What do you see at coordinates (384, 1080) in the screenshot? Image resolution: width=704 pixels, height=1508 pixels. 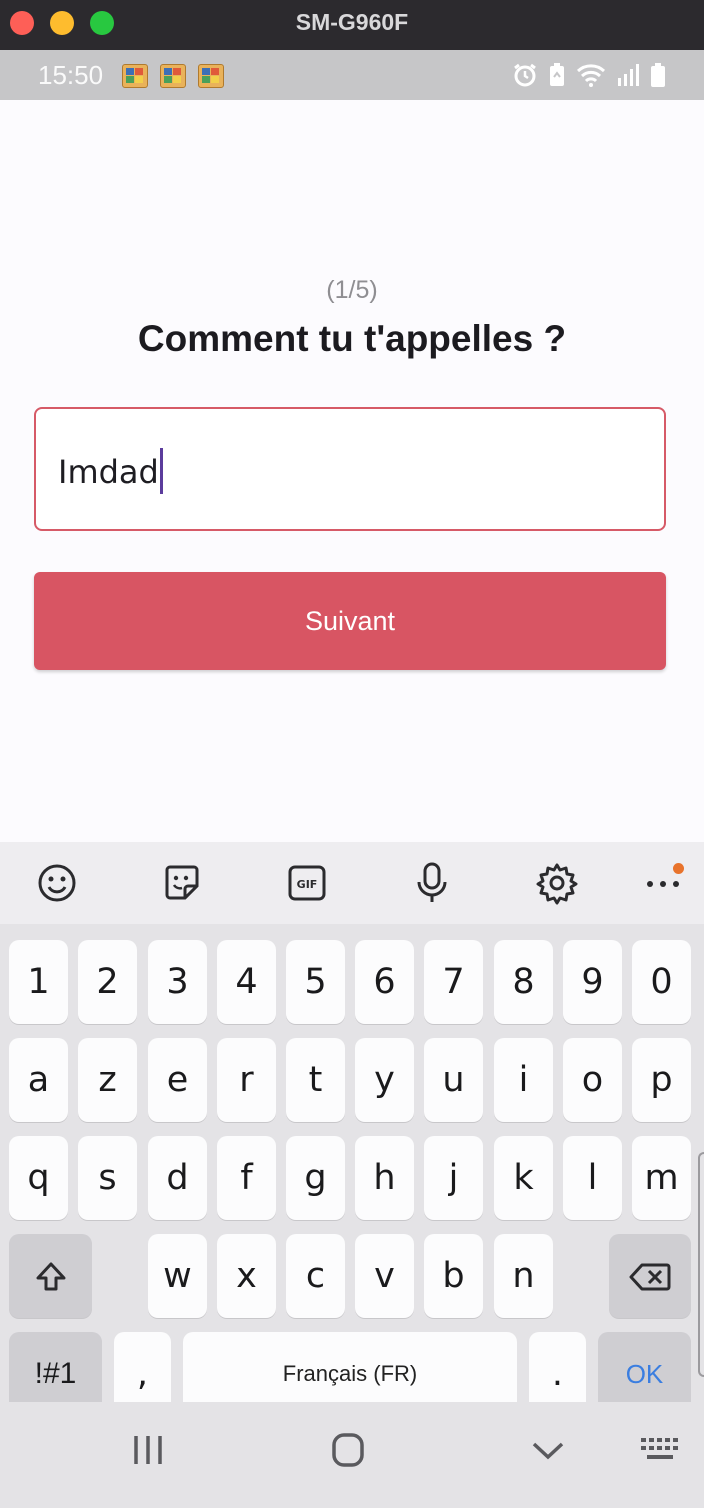 I see `key: y` at bounding box center [384, 1080].